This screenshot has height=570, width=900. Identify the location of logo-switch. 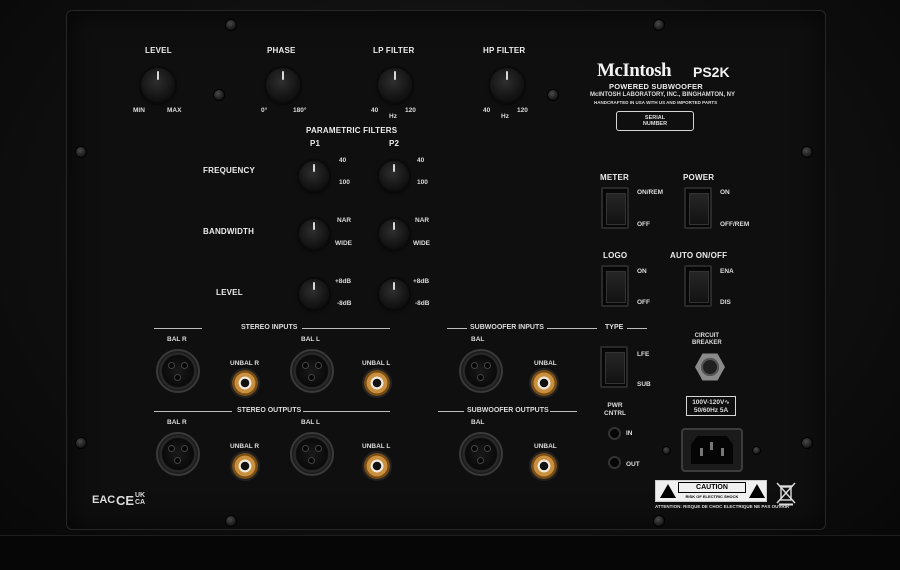
(615, 286).